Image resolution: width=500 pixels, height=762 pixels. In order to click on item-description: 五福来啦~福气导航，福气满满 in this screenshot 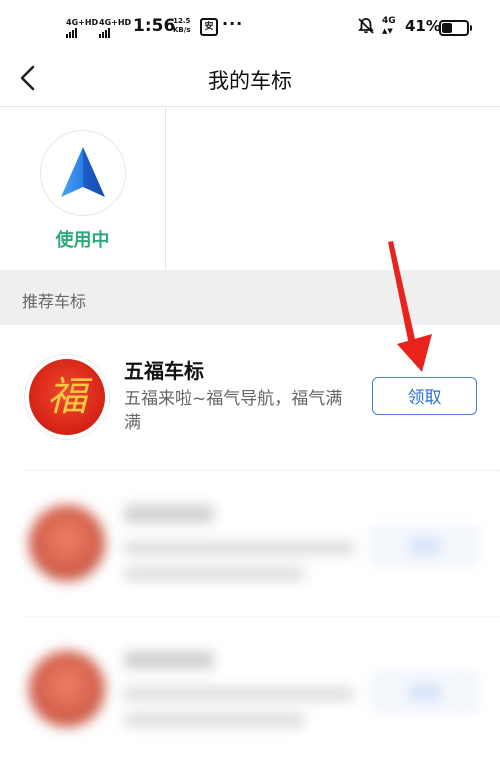, I will do `click(233, 411)`.